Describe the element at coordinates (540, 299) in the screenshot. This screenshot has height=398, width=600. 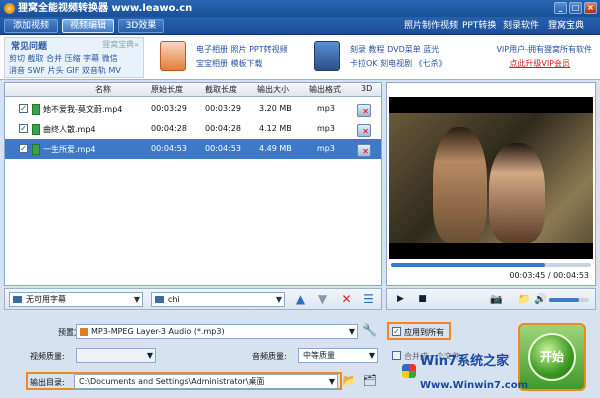
I see `volume-icon: 🔊` at that location.